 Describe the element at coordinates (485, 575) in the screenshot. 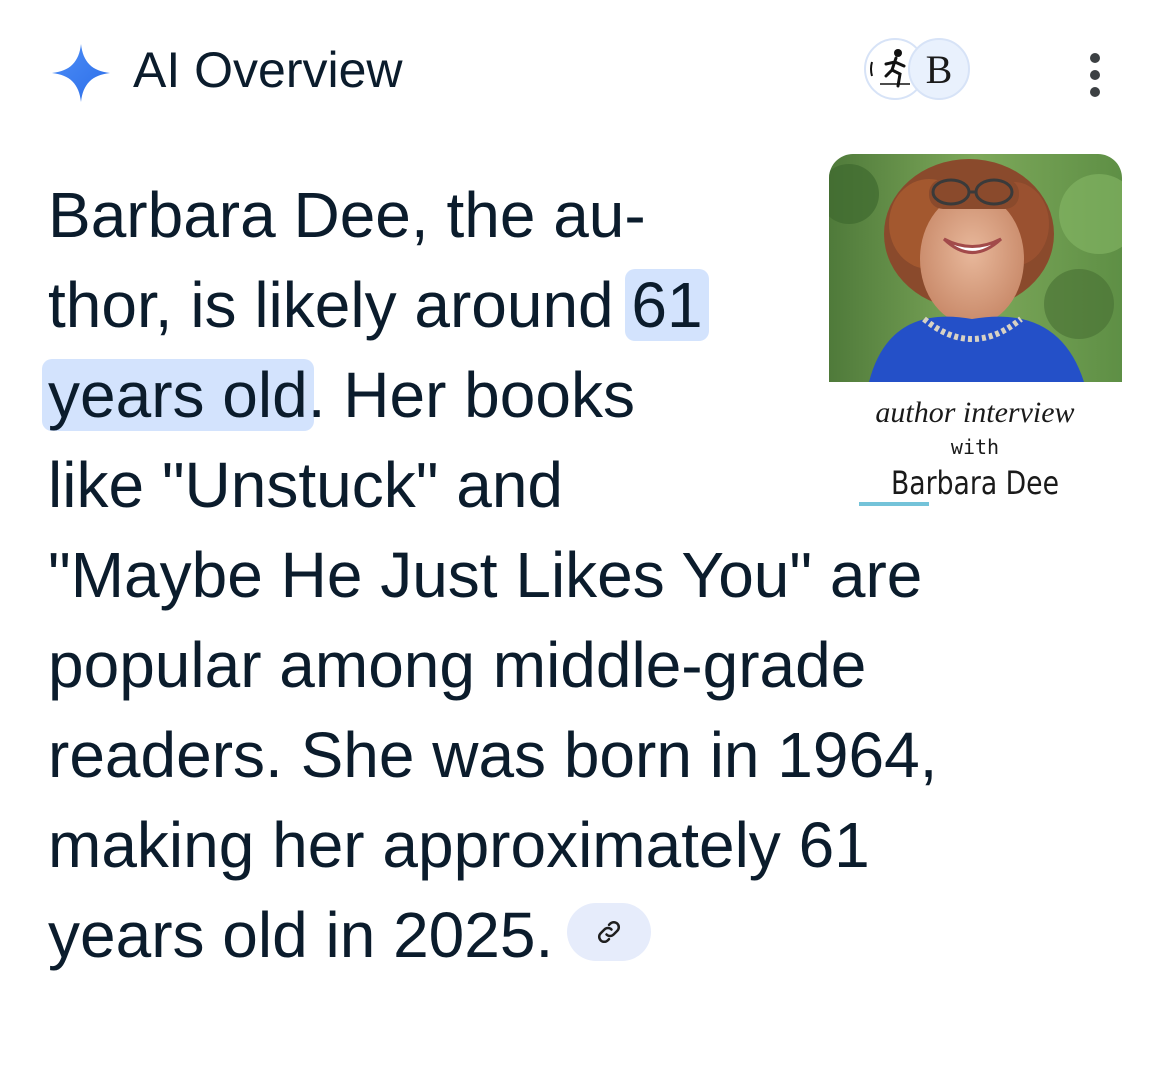

I see `answer-text: "Maybe He Just Likes You" are` at that location.